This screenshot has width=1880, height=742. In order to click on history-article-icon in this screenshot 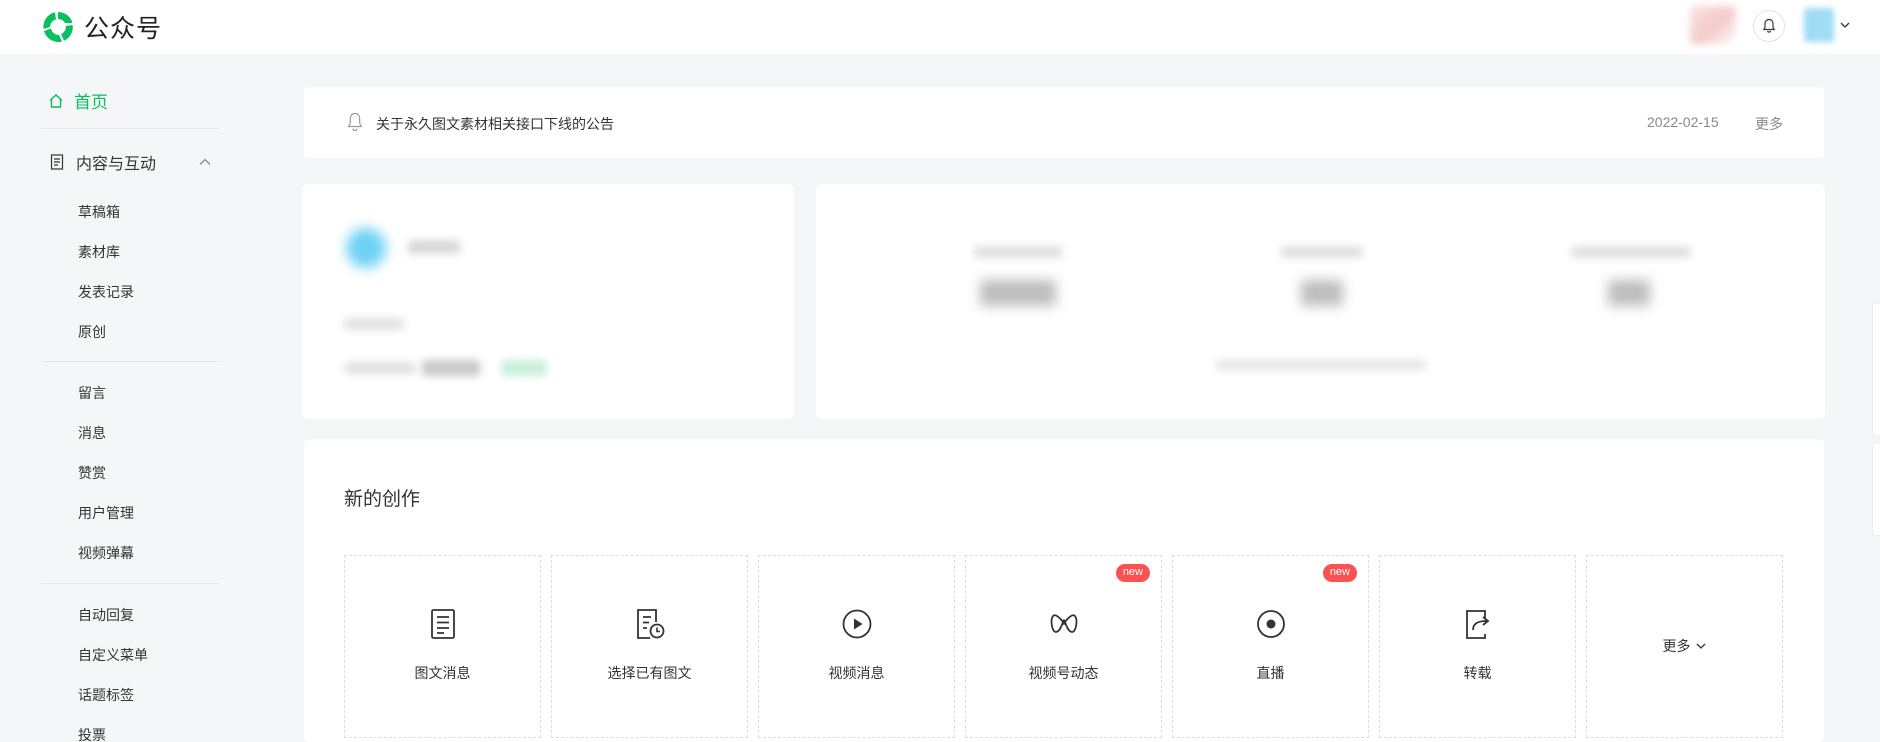, I will do `click(650, 624)`.